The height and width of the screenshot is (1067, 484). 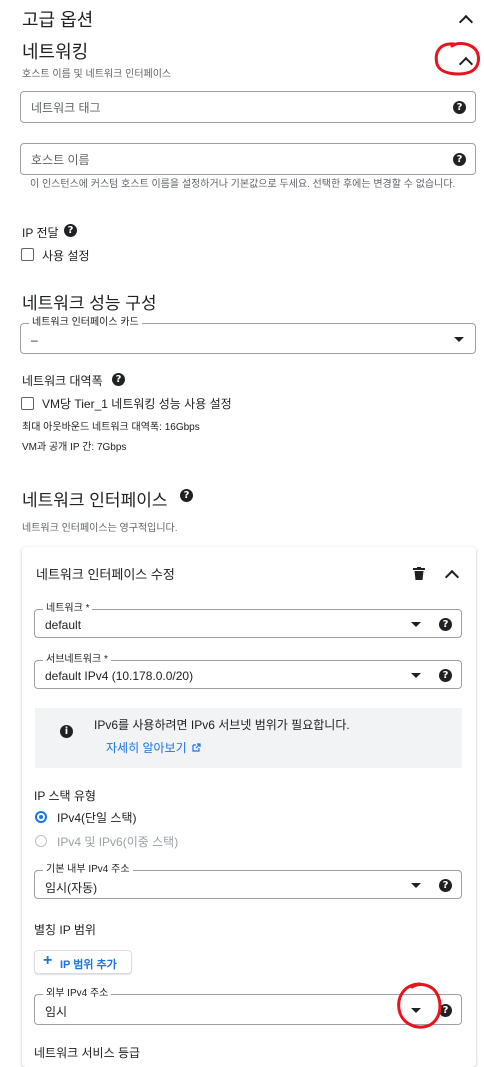 I want to click on learn-more-link-label: 자세히 알아보기, so click(x=146, y=748).